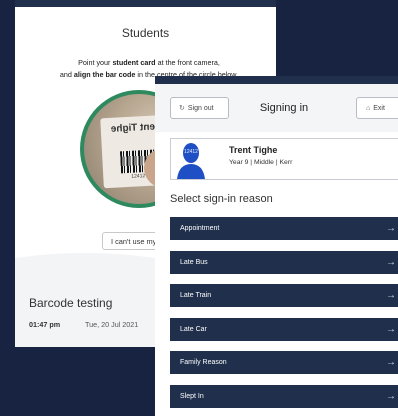 The image size is (398, 416). I want to click on reason-late-car-button: Late Car →, so click(284, 329).